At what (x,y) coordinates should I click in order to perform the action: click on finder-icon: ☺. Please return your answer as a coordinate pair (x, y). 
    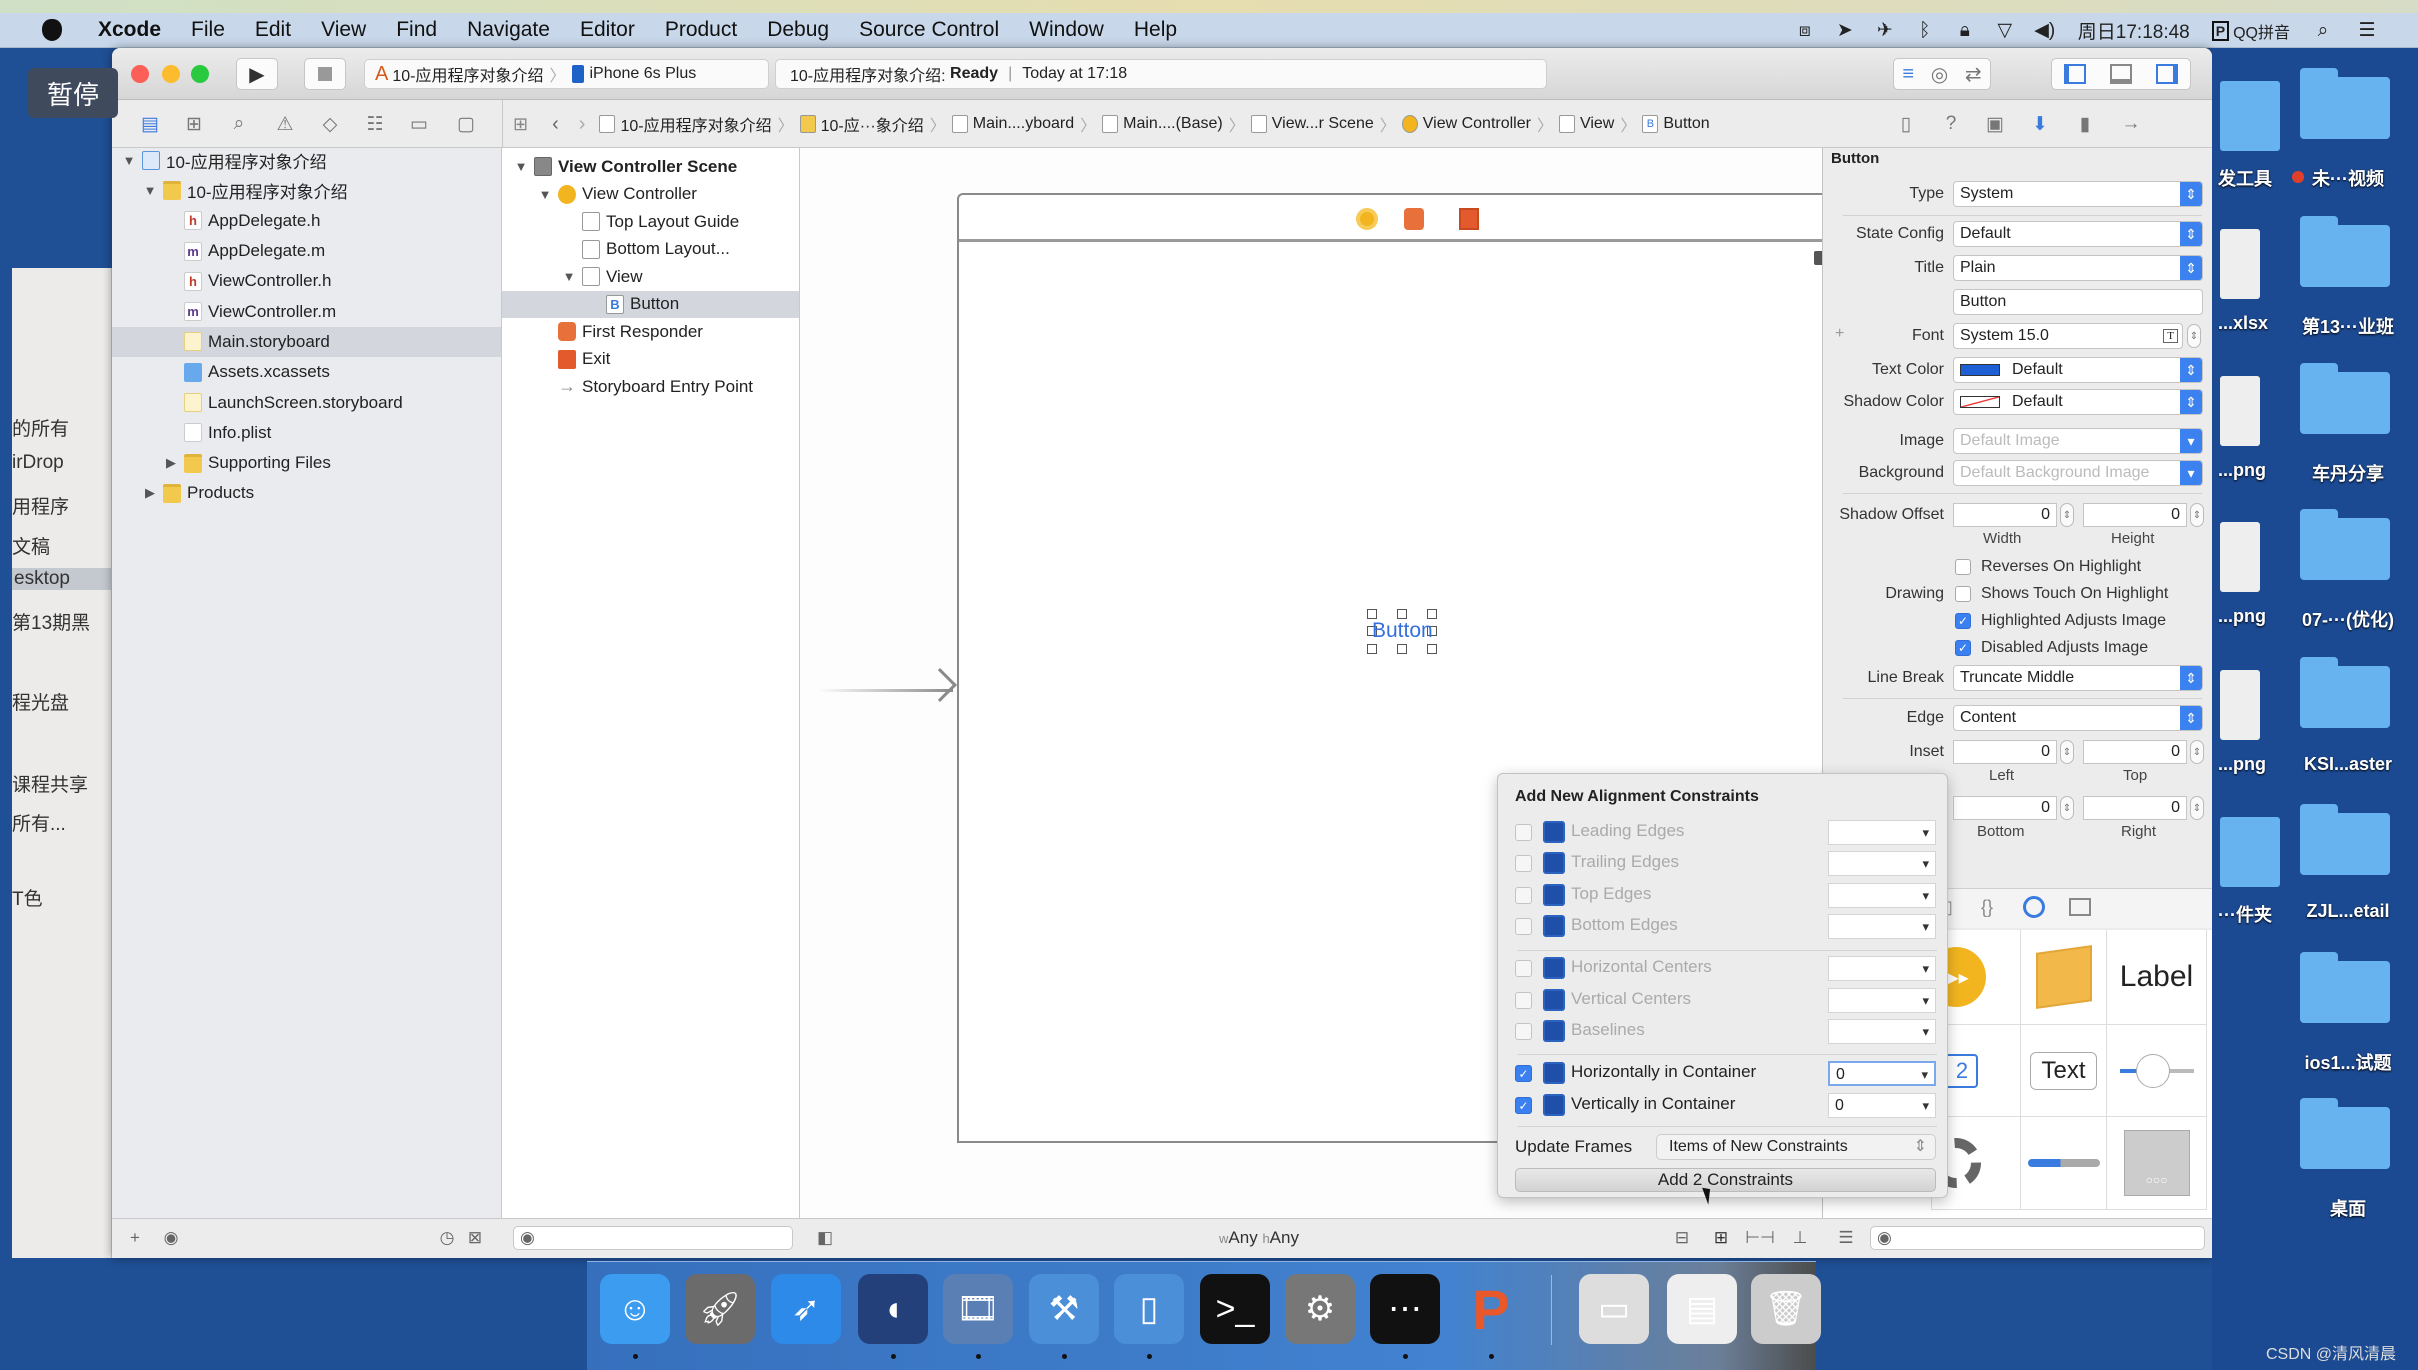
    Looking at the image, I should click on (635, 1309).